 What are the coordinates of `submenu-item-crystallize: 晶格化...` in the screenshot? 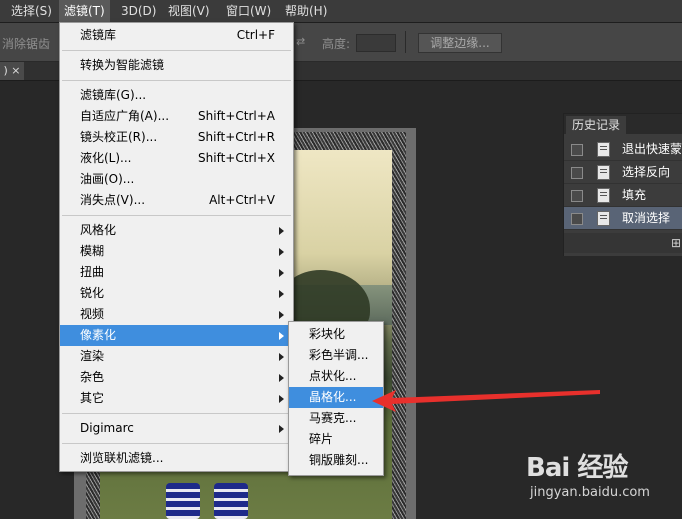 It's located at (336, 397).